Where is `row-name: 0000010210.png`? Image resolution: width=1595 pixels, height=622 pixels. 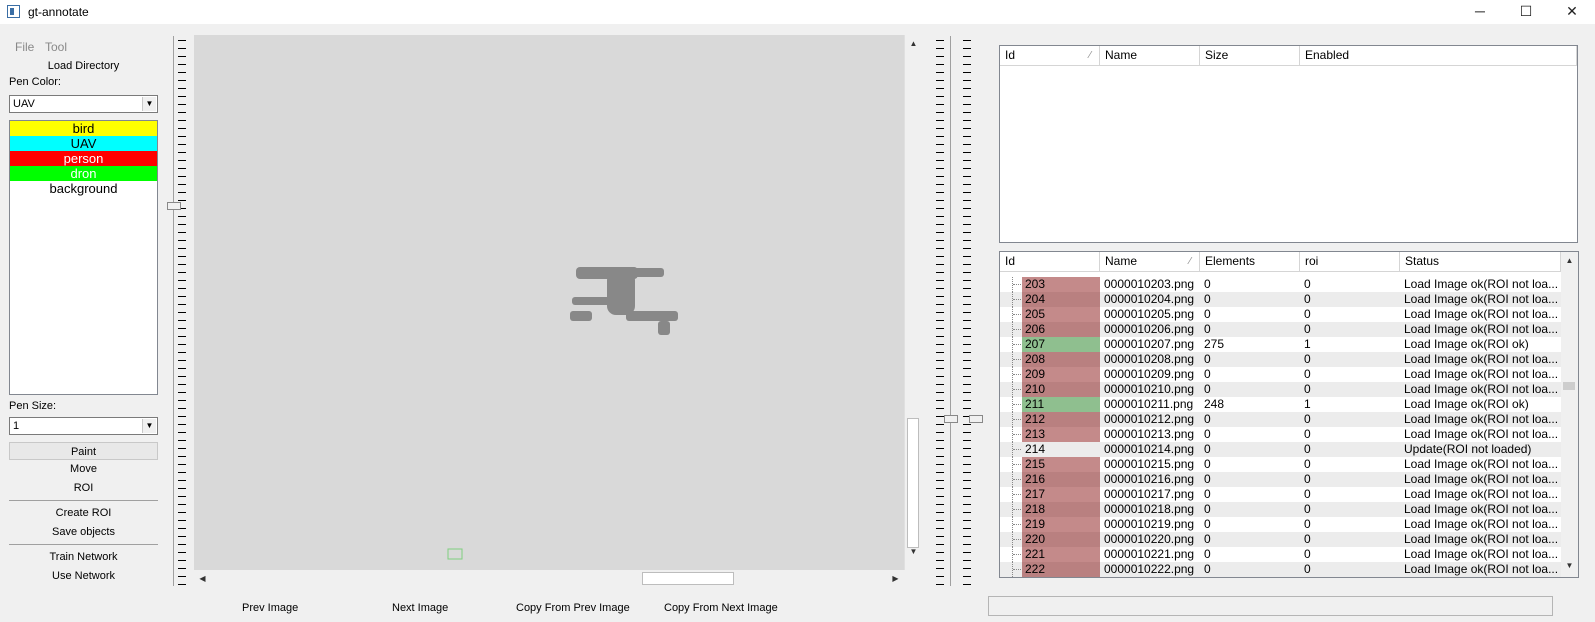 row-name: 0000010210.png is located at coordinates (1149, 389).